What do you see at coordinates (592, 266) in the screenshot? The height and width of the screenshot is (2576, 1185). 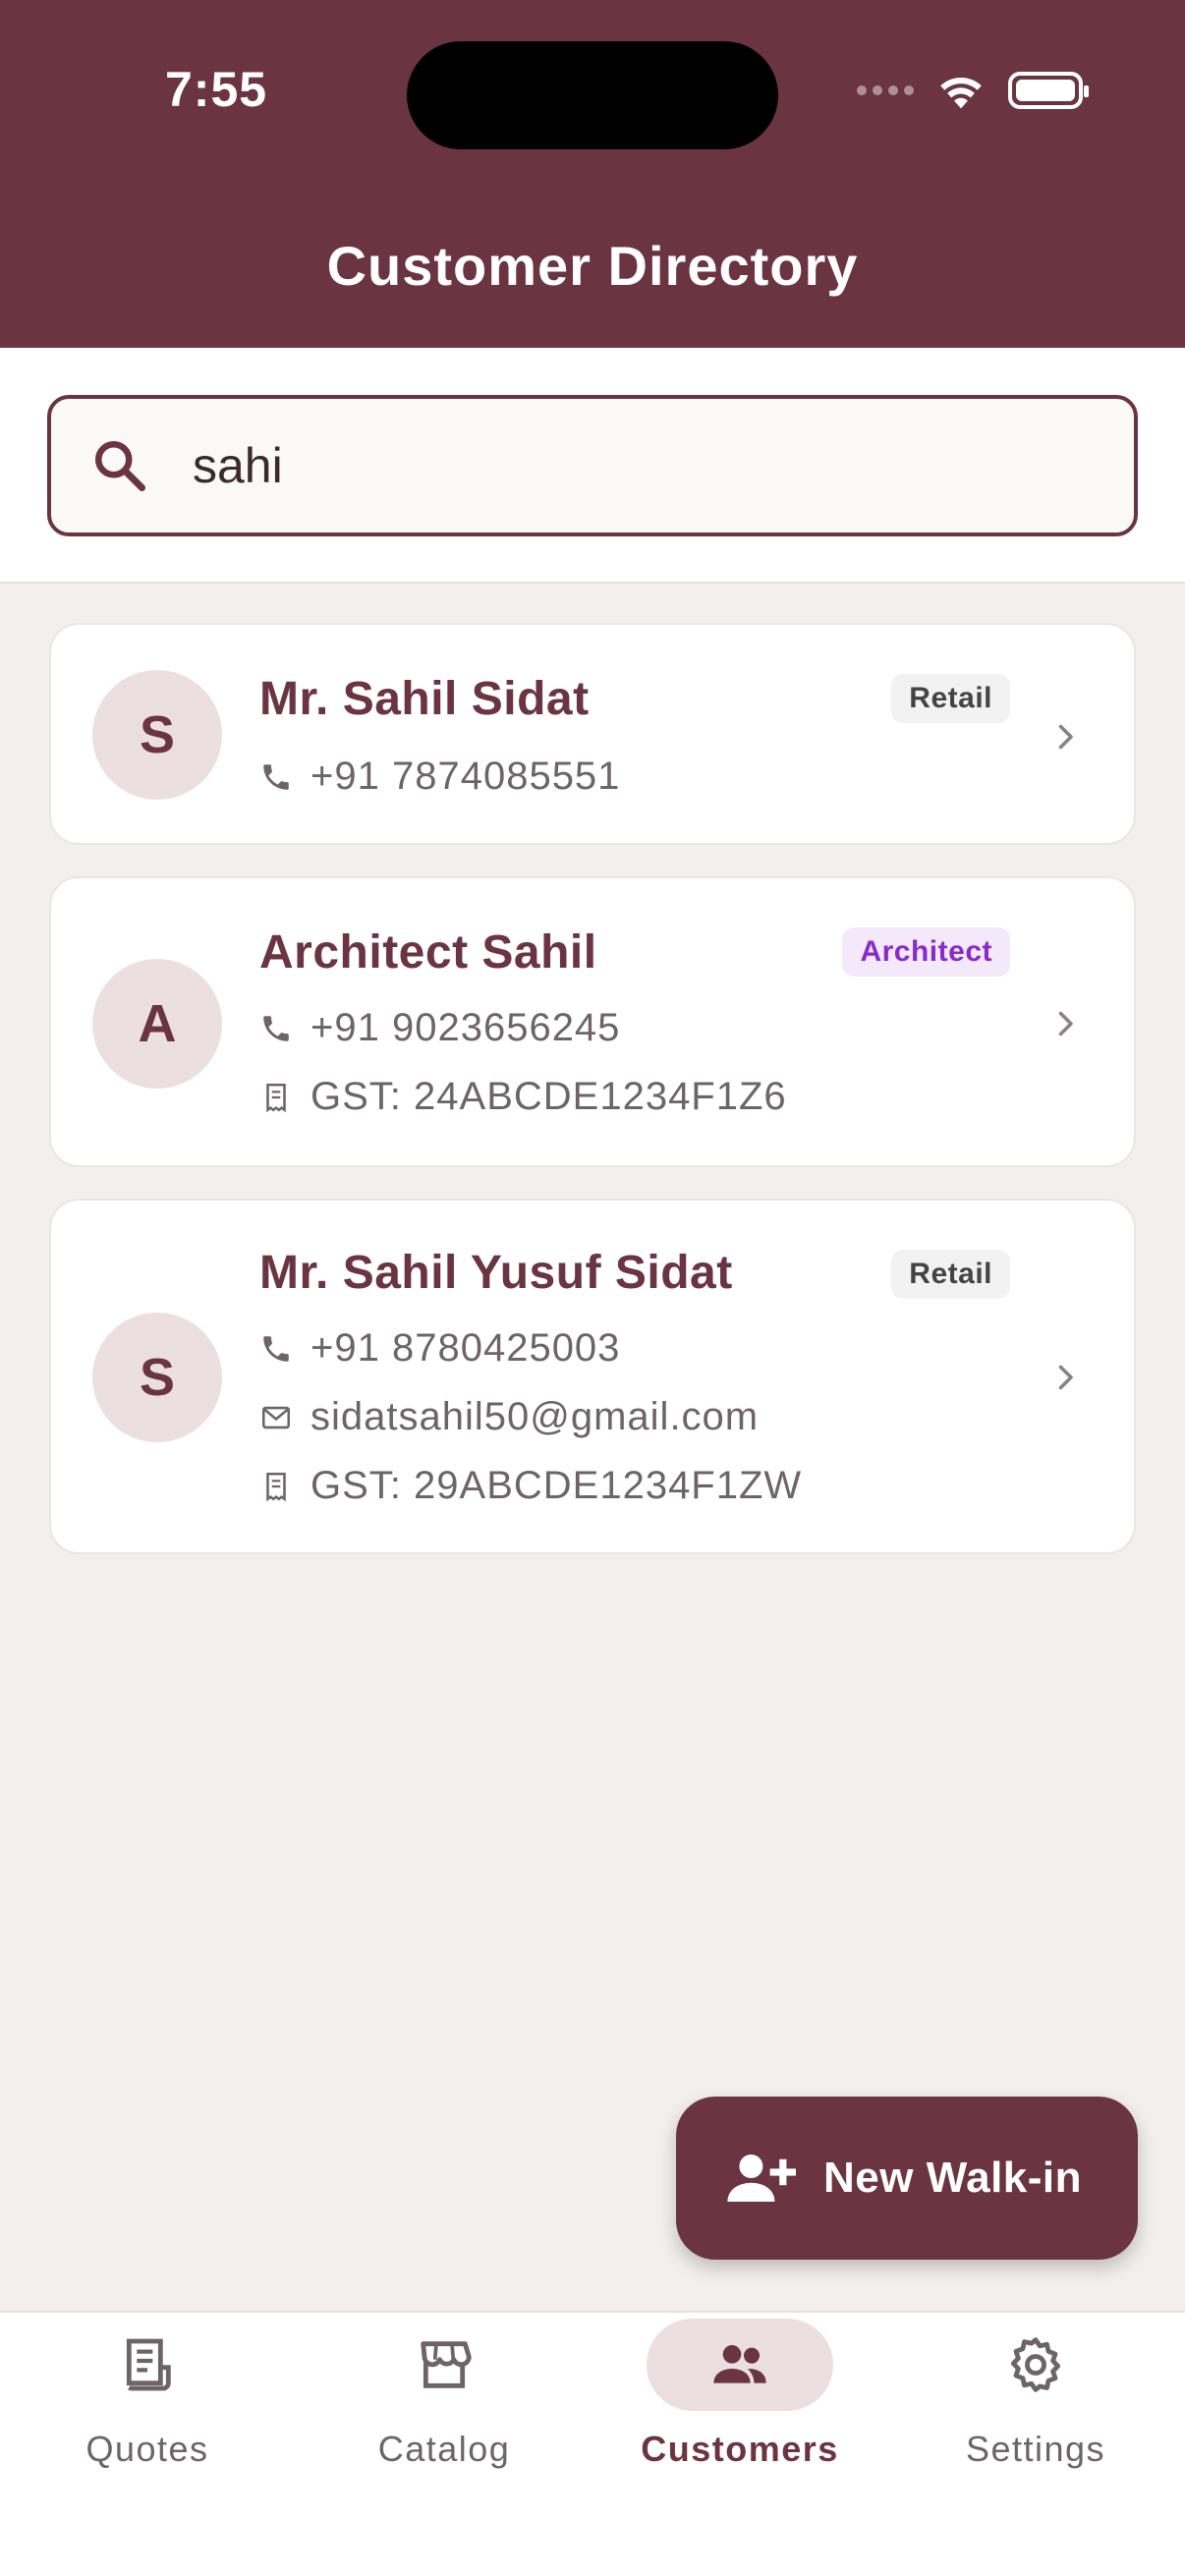 I see `page-title: Customer Directory` at bounding box center [592, 266].